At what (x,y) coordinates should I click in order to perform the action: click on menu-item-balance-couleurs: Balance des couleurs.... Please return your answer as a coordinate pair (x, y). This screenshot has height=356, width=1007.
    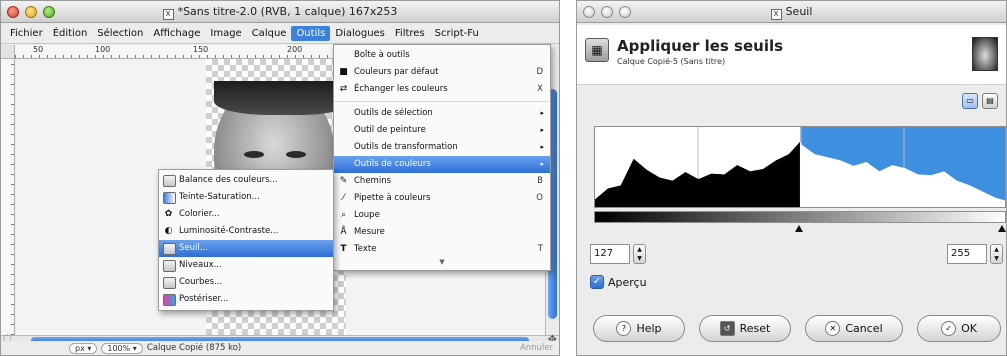
    Looking at the image, I should click on (246, 180).